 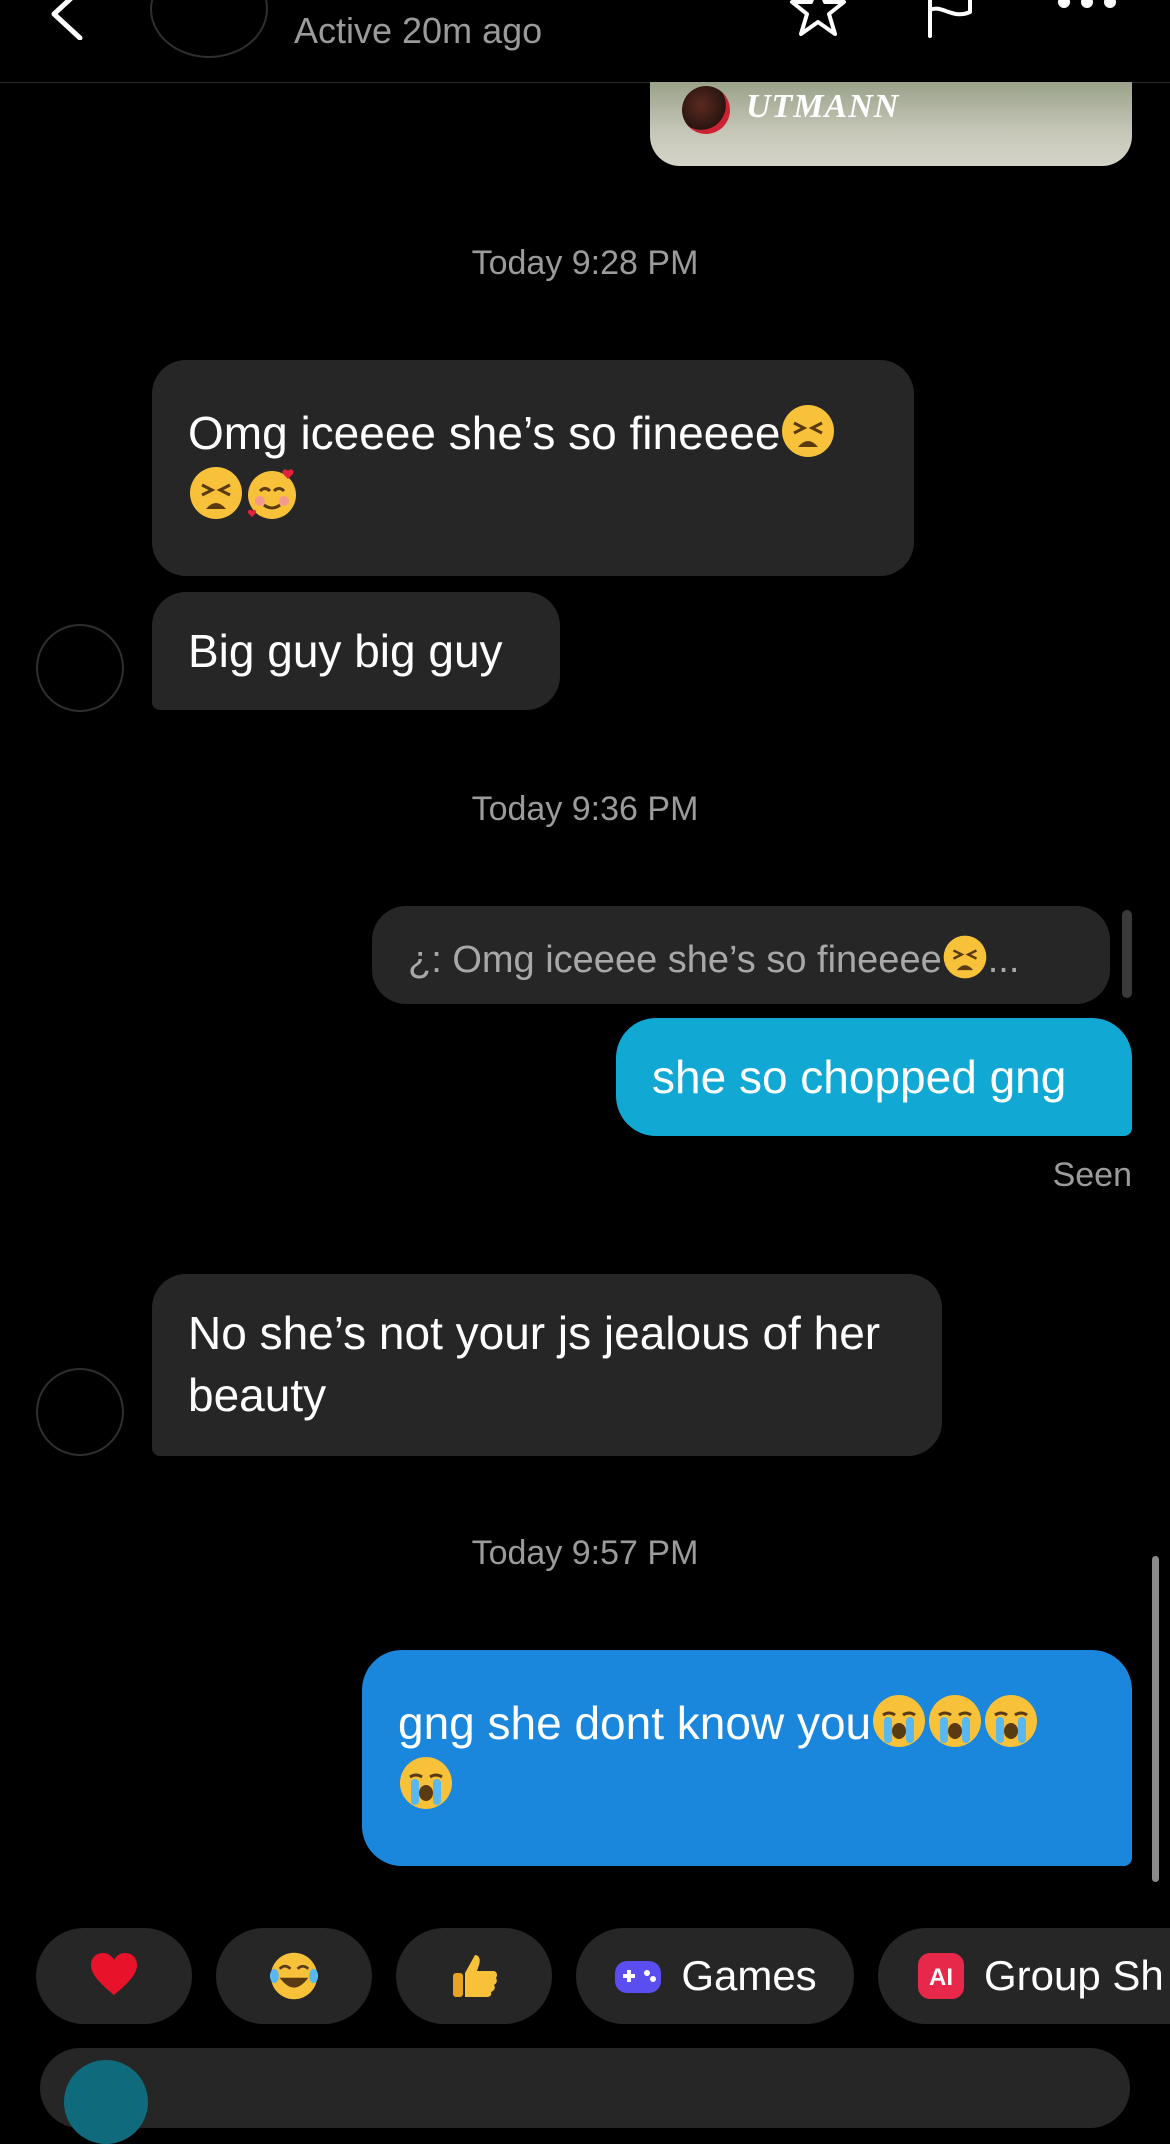 What do you see at coordinates (418, 30) in the screenshot?
I see `active-status: Active 20m ago` at bounding box center [418, 30].